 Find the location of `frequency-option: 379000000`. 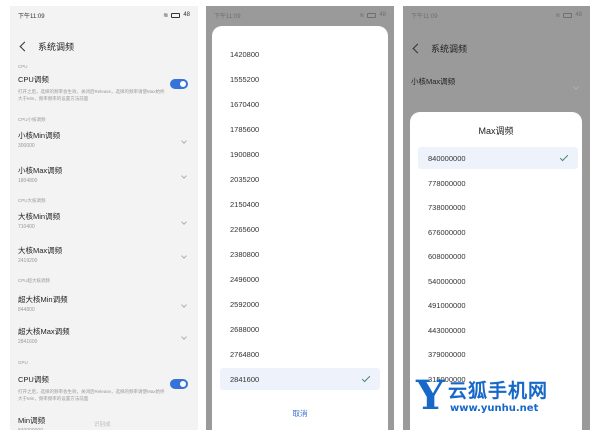

frequency-option: 379000000 is located at coordinates (447, 354).